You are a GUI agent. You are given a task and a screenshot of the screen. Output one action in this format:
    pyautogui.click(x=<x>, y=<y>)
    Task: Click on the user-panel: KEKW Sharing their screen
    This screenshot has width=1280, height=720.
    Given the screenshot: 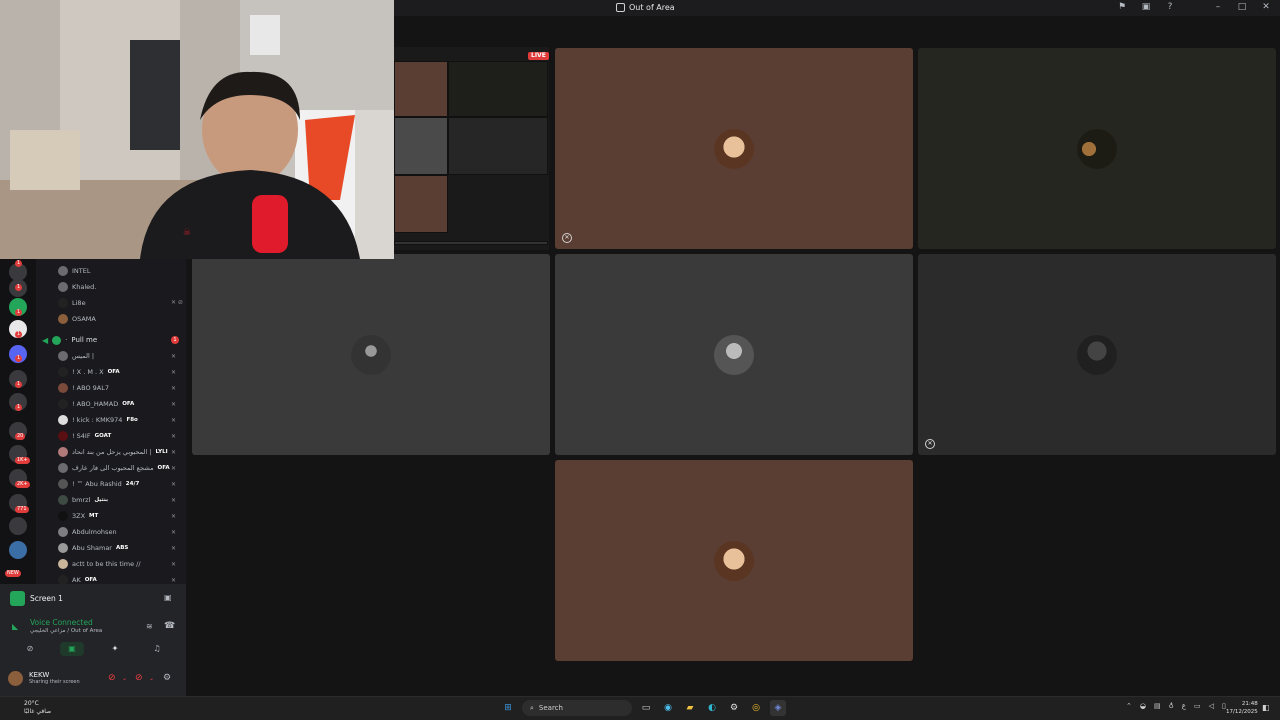 What is the action you would take?
    pyautogui.click(x=44, y=678)
    